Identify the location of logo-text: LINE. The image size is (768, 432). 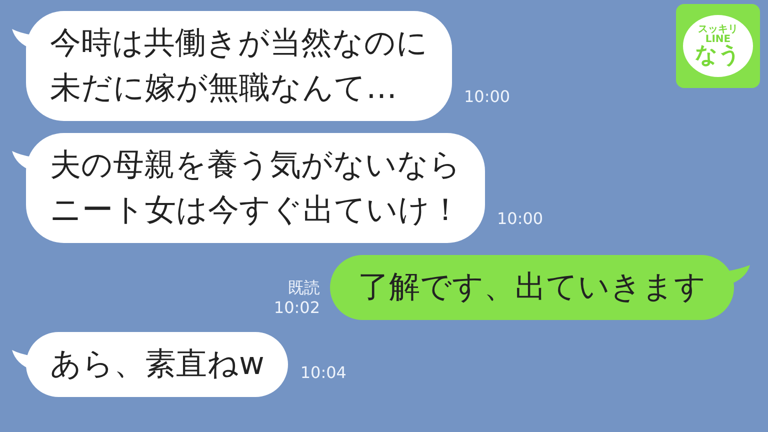
(718, 40).